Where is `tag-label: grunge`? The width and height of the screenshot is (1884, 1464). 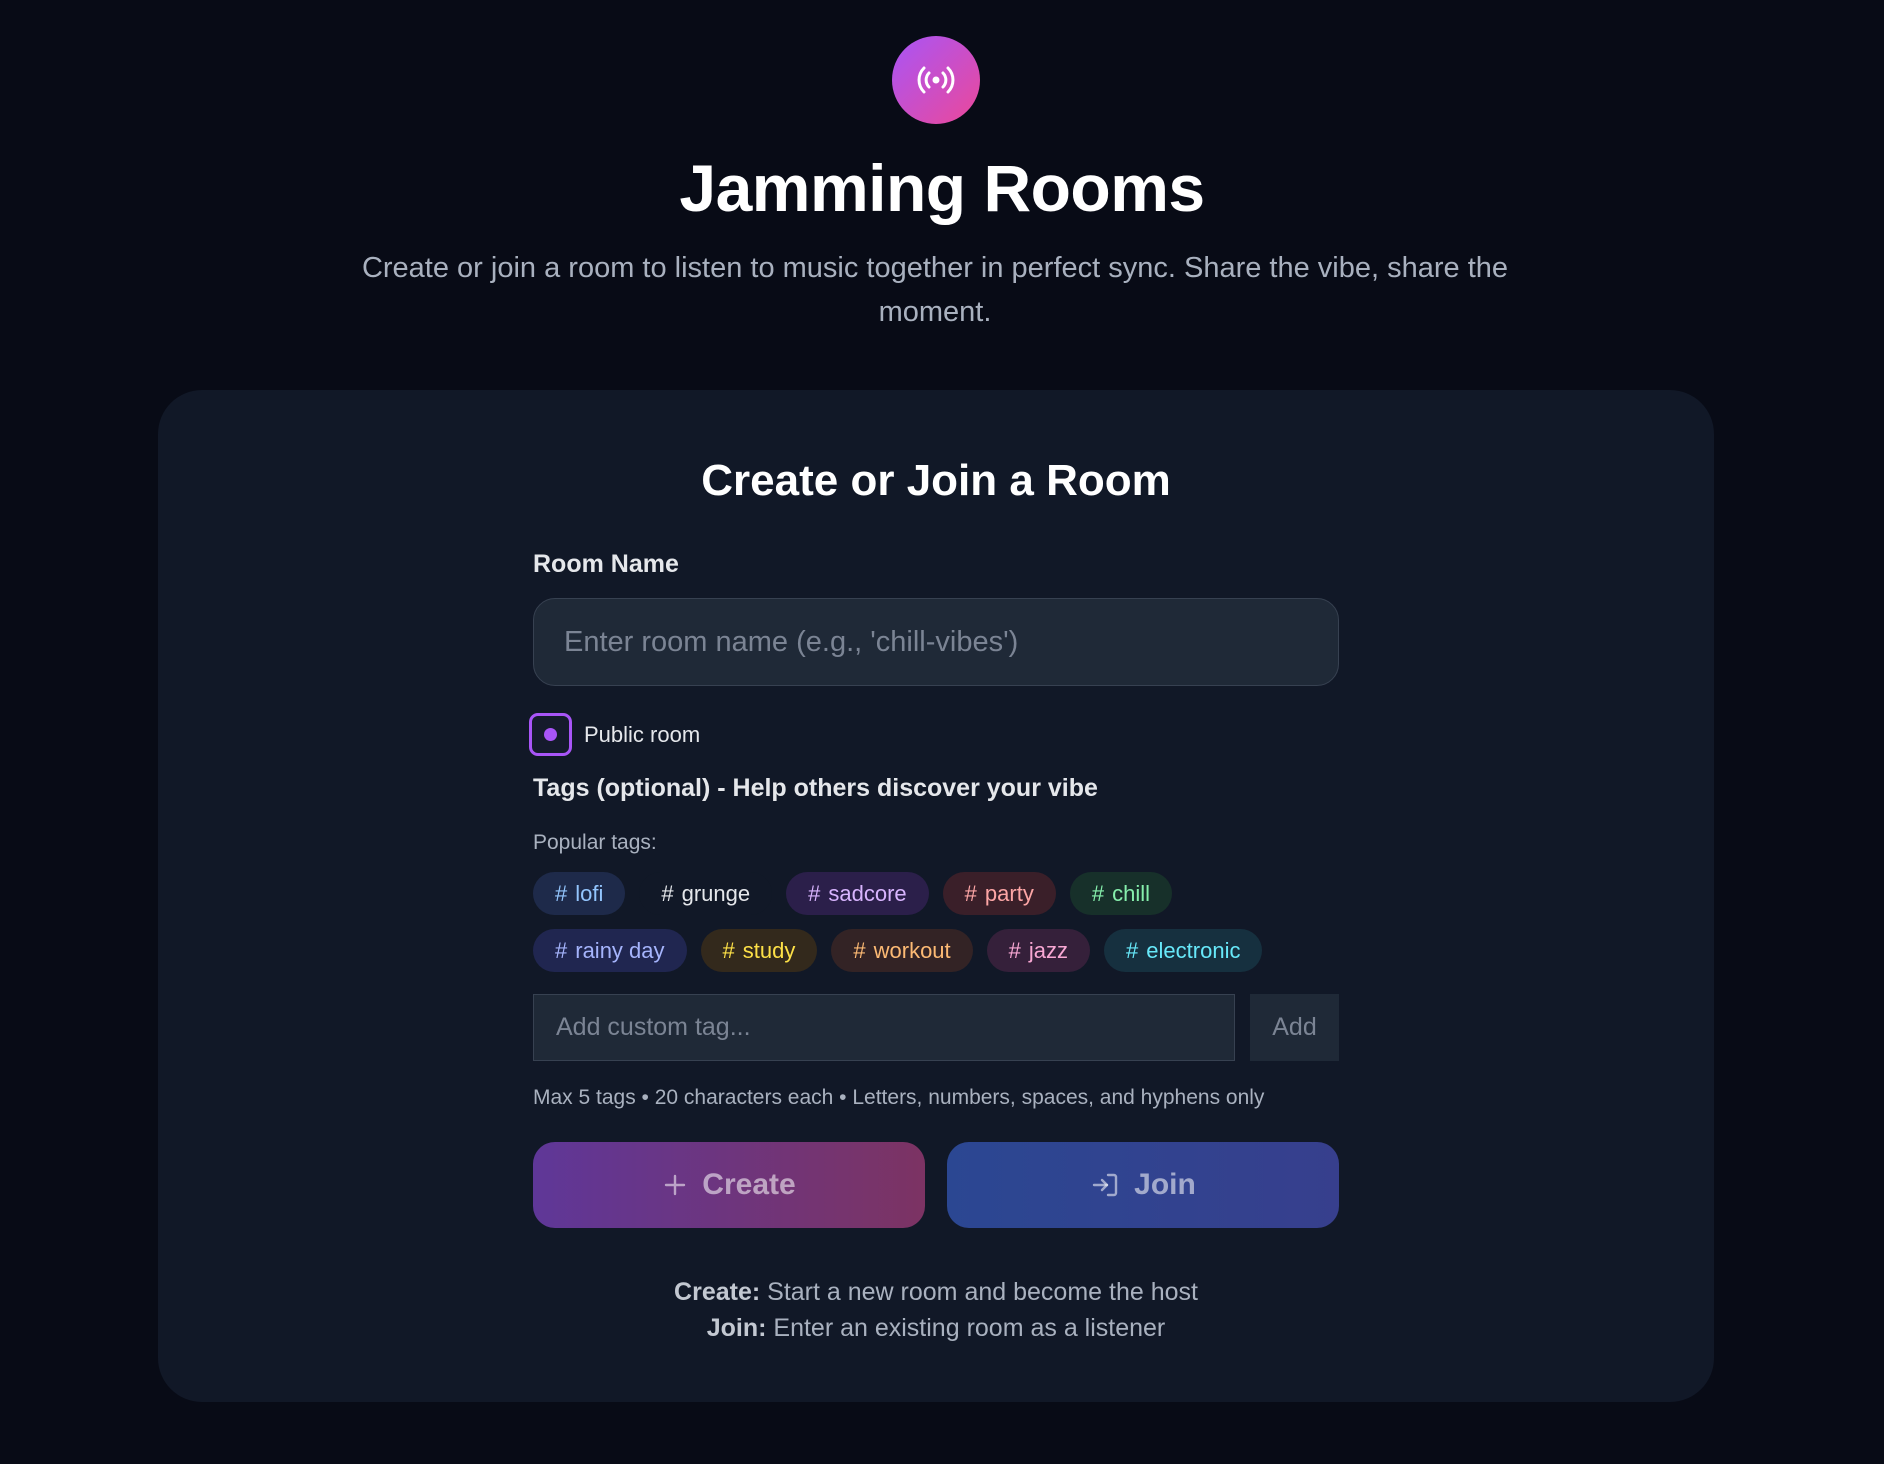 tag-label: grunge is located at coordinates (716, 893).